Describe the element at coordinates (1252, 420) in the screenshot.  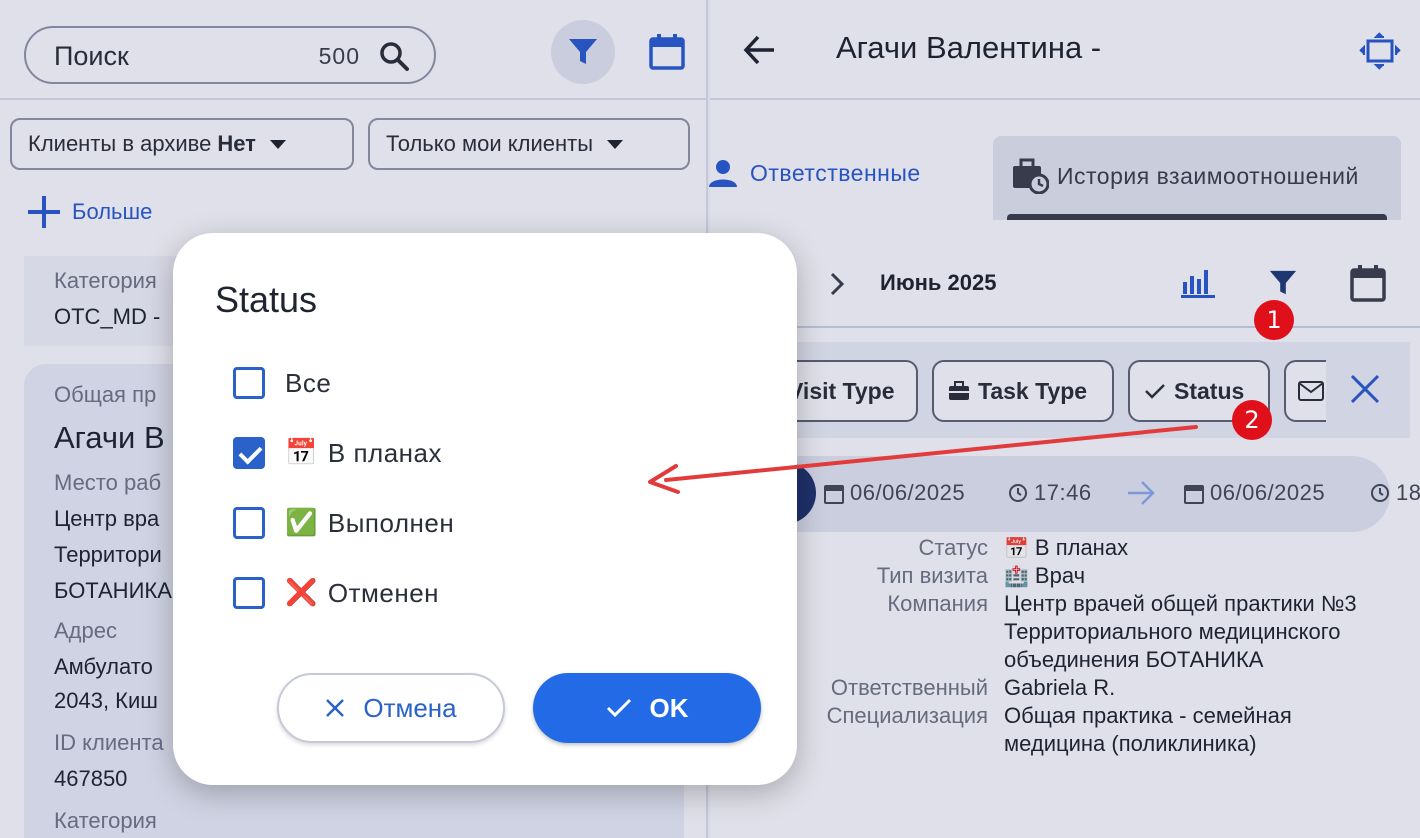
I see `annotation-badge: 2` at that location.